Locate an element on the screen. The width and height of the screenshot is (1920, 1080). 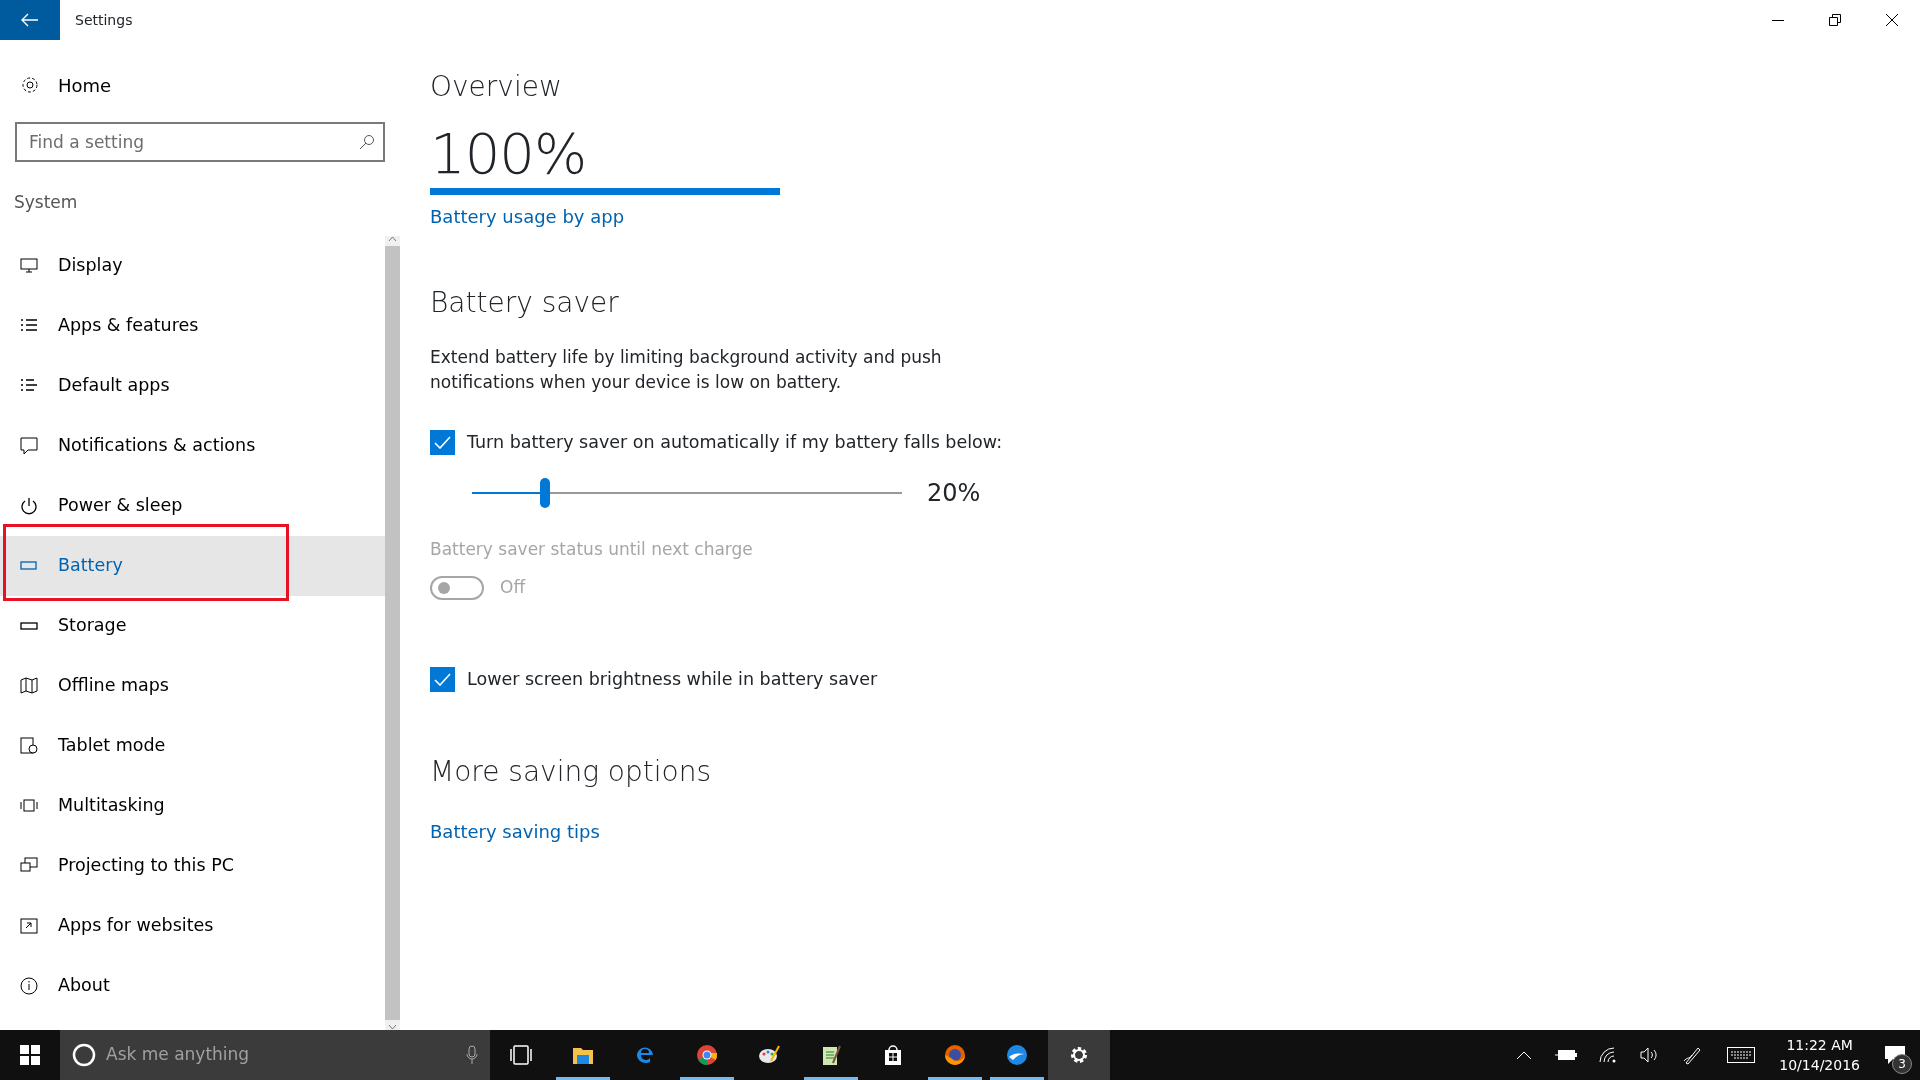
taskbar-app-button is located at coordinates (1079, 1055).